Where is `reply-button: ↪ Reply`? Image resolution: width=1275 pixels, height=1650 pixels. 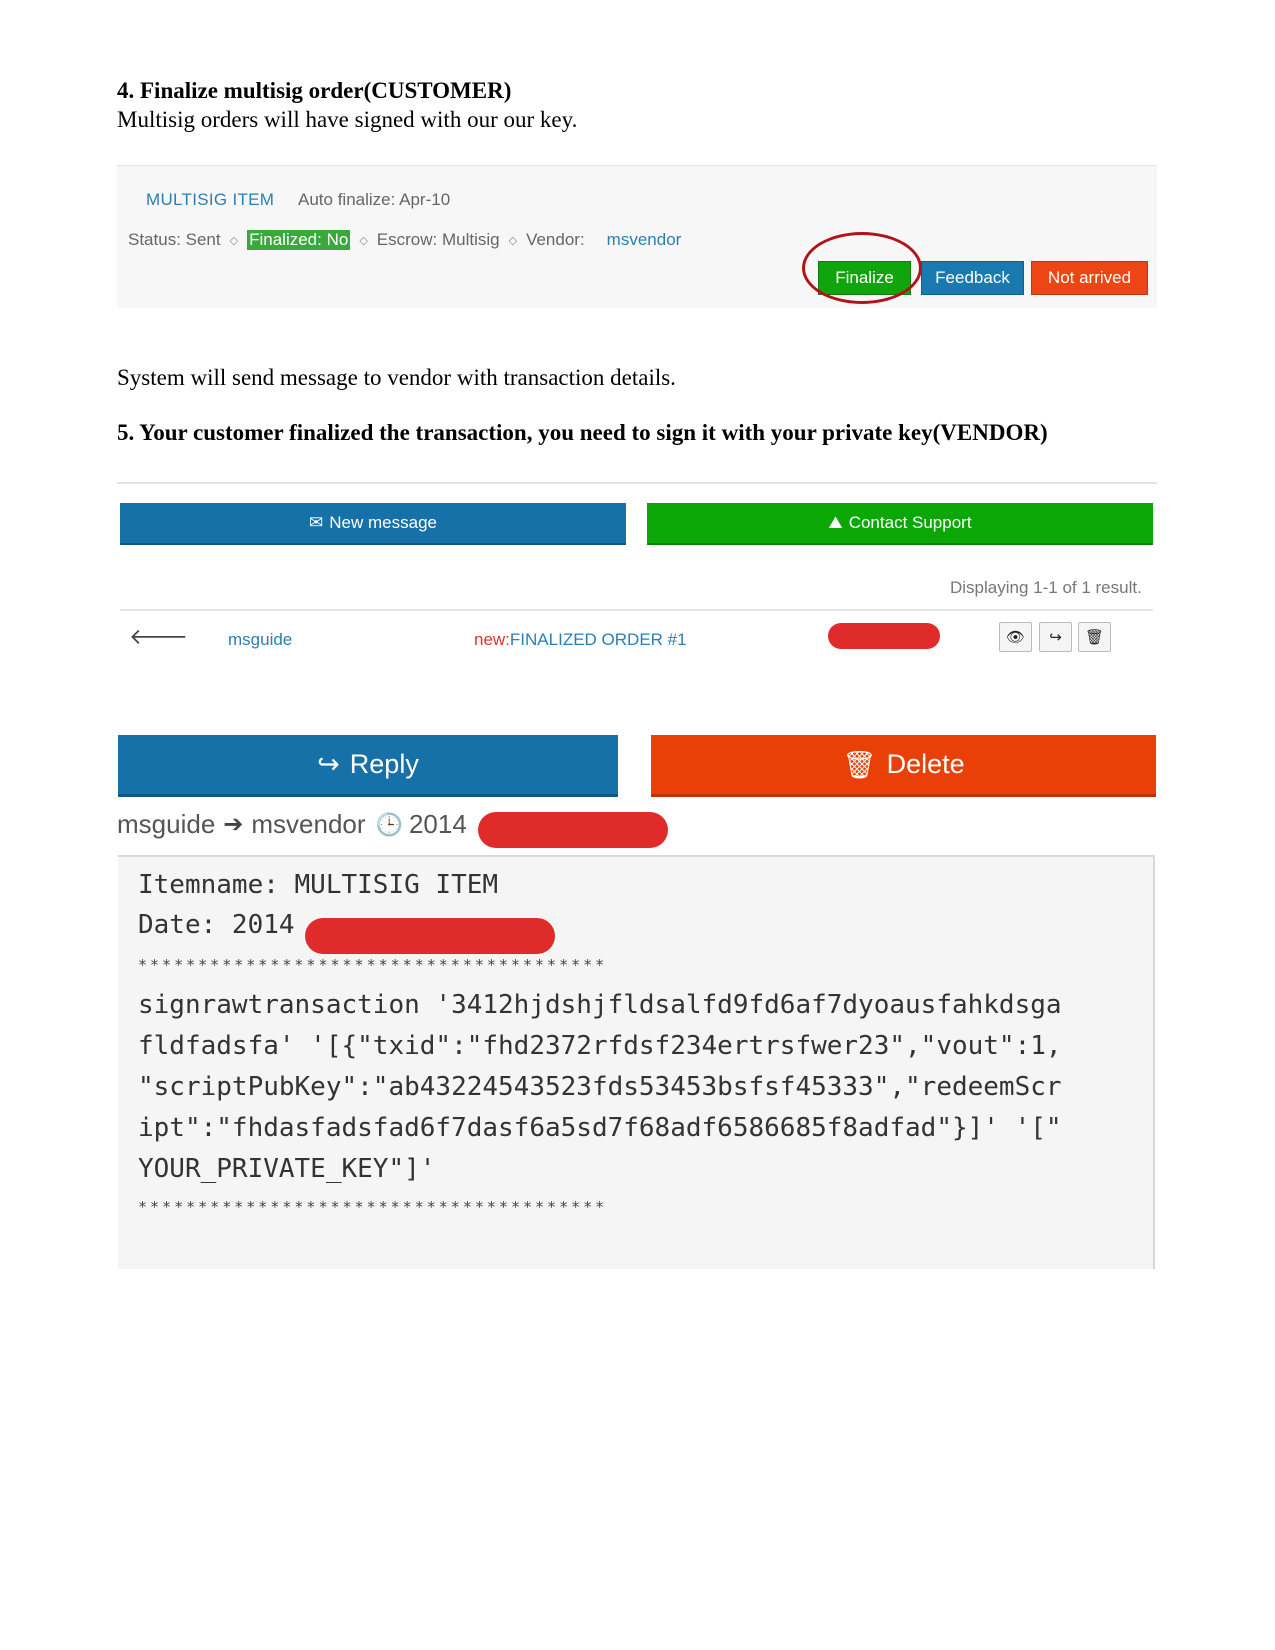 reply-button: ↪ Reply is located at coordinates (368, 766).